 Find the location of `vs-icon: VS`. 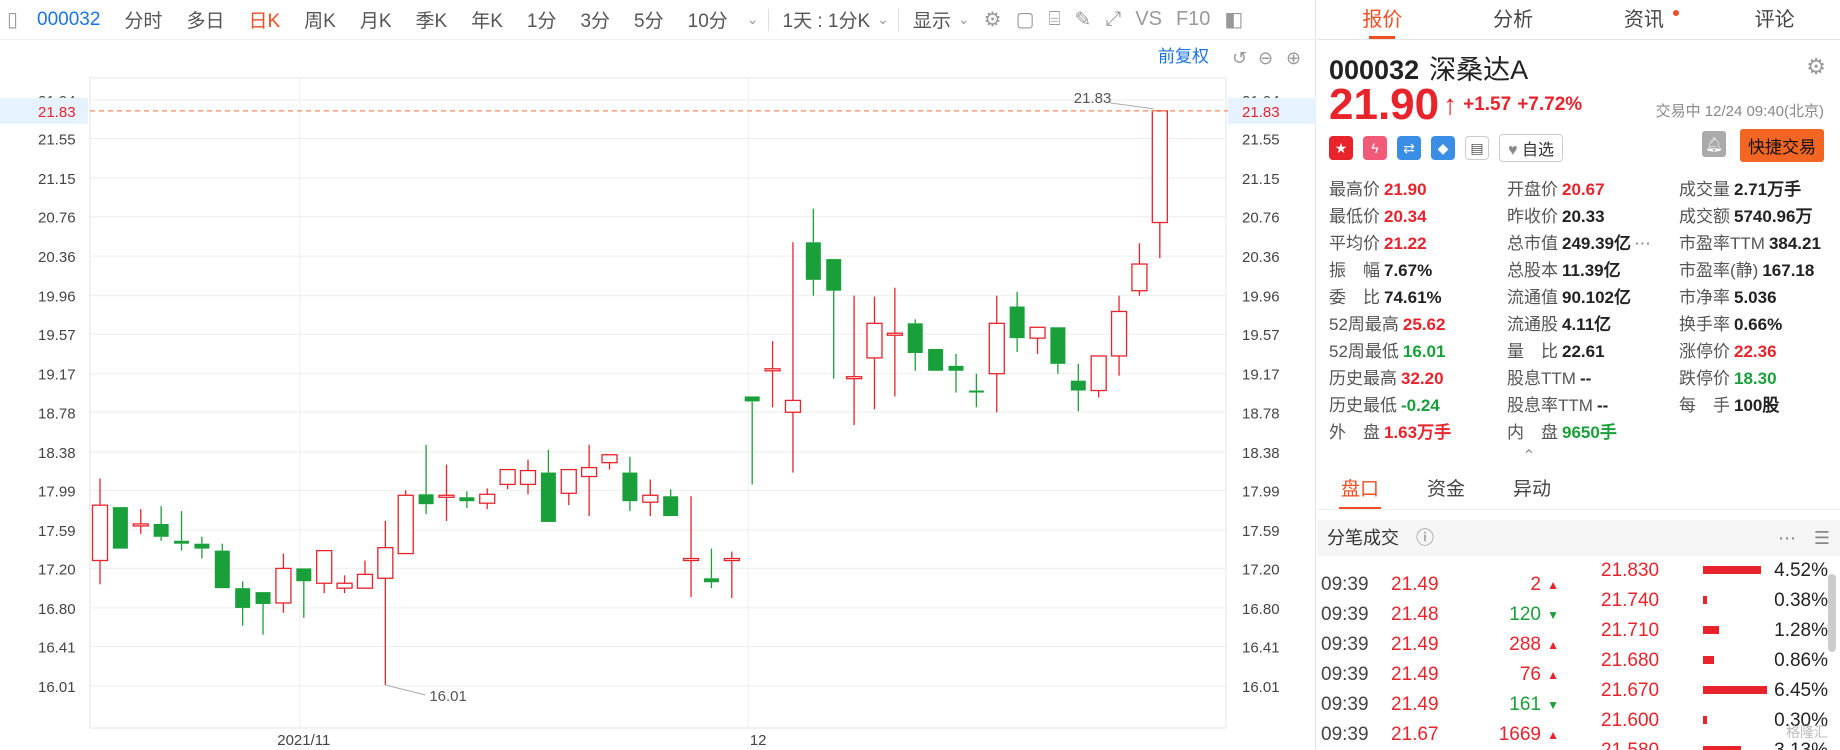

vs-icon: VS is located at coordinates (1148, 19).